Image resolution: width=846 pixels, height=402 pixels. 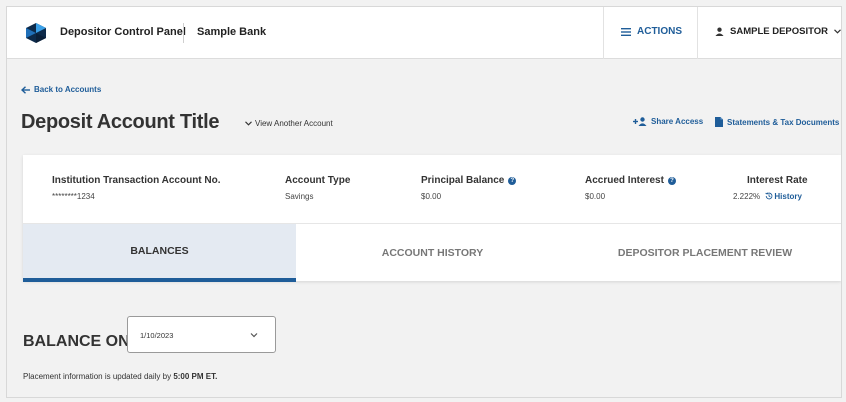 I want to click on statements-tax-documents-button: Statements & Tax Documents, so click(x=777, y=122).